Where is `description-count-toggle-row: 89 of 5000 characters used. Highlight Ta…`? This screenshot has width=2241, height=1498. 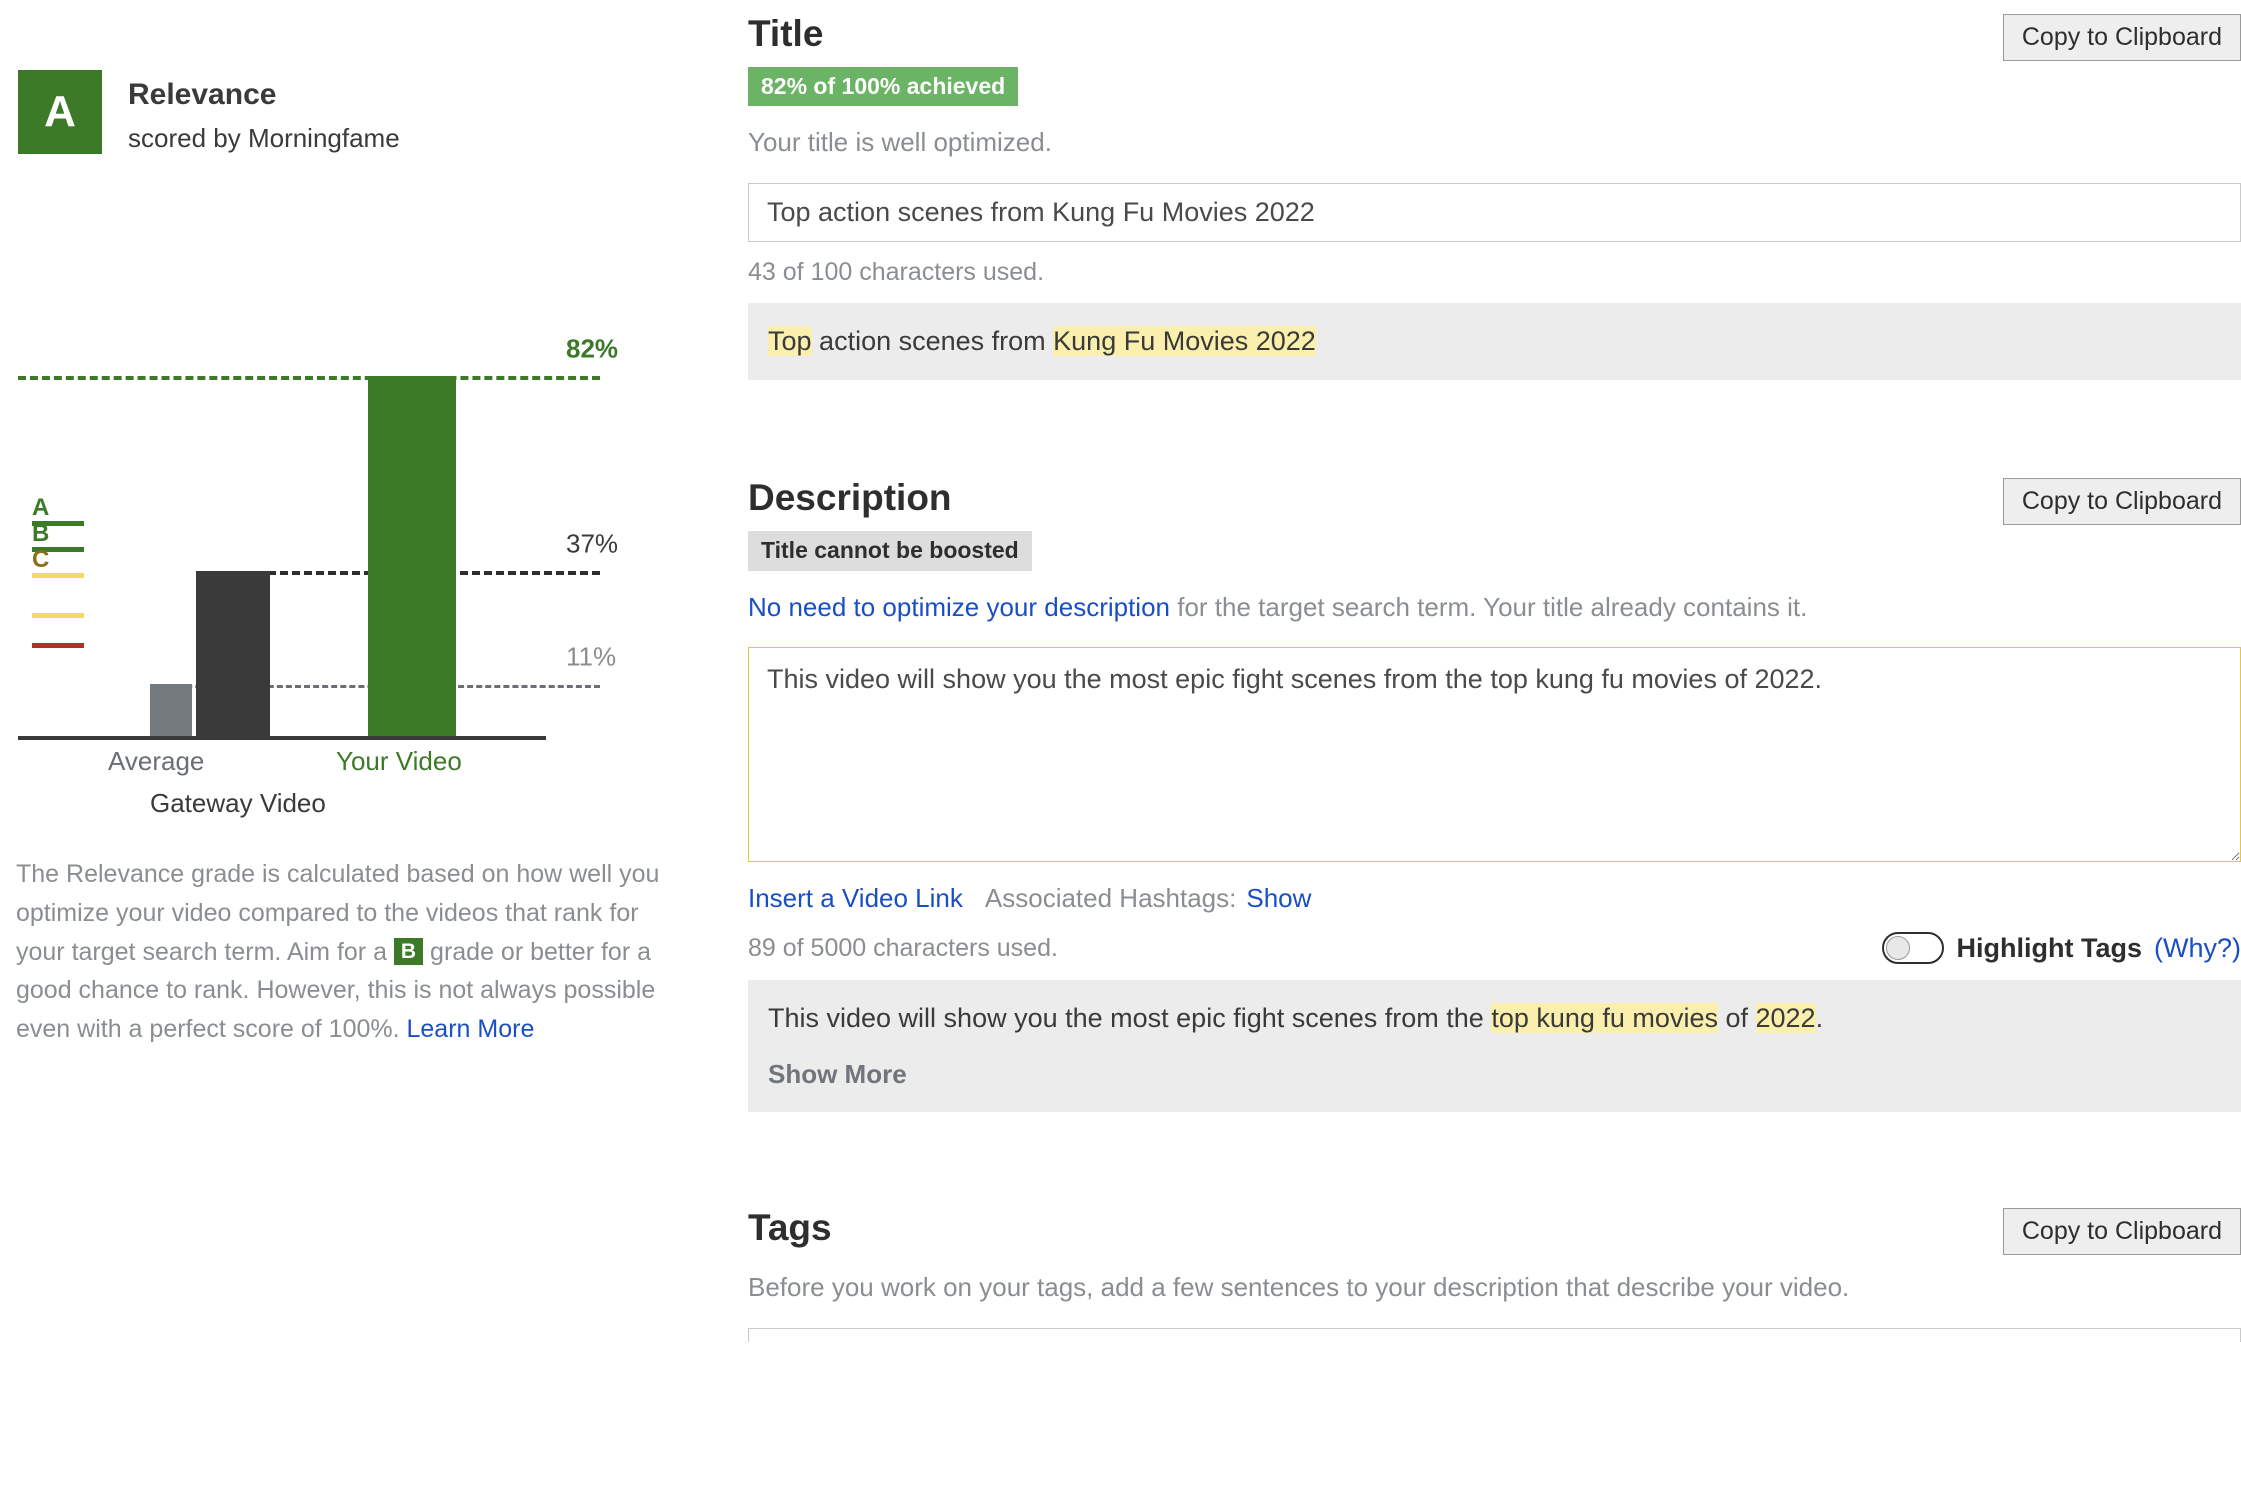 description-count-toggle-row: 89 of 5000 characters used. Highlight Ta… is located at coordinates (1494, 948).